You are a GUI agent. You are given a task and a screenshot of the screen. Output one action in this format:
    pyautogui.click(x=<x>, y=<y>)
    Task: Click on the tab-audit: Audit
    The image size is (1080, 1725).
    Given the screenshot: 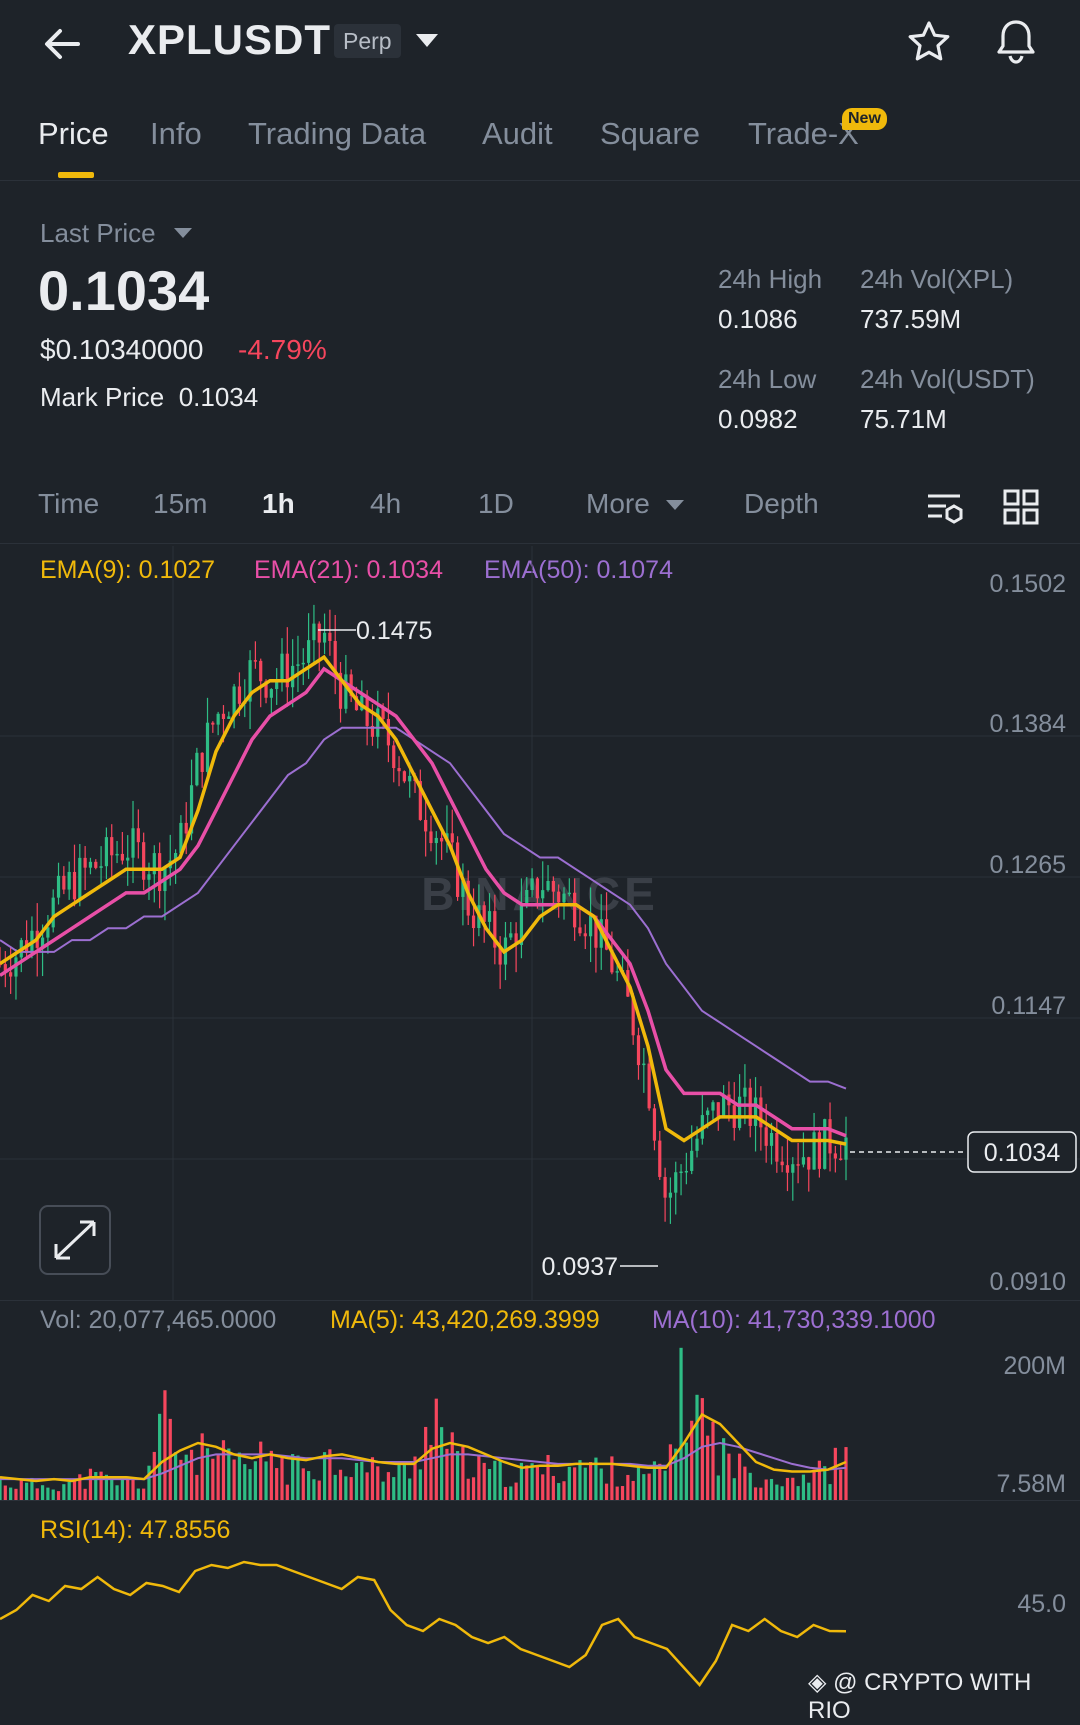 What is the action you would take?
    pyautogui.click(x=517, y=134)
    